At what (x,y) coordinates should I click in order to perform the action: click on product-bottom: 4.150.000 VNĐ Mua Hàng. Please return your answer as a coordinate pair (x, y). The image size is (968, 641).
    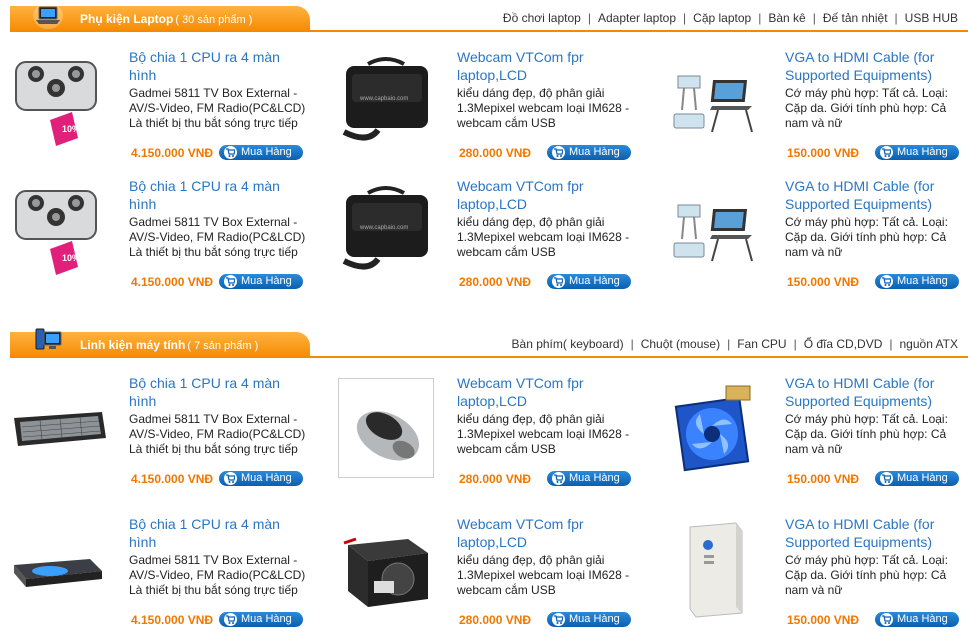
    Looking at the image, I should click on (219, 620).